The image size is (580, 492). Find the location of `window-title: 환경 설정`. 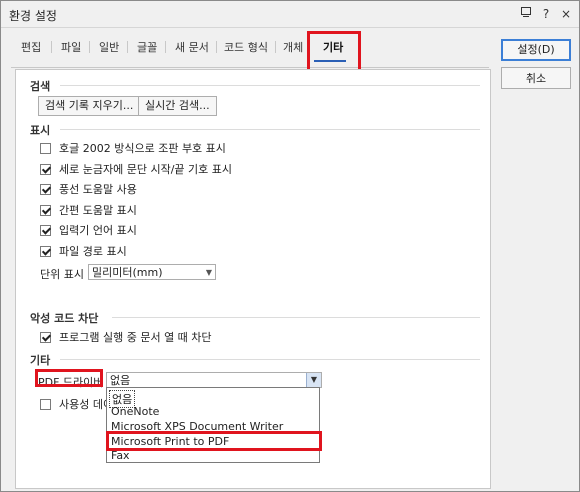

window-title: 환경 설정 is located at coordinates (33, 16).